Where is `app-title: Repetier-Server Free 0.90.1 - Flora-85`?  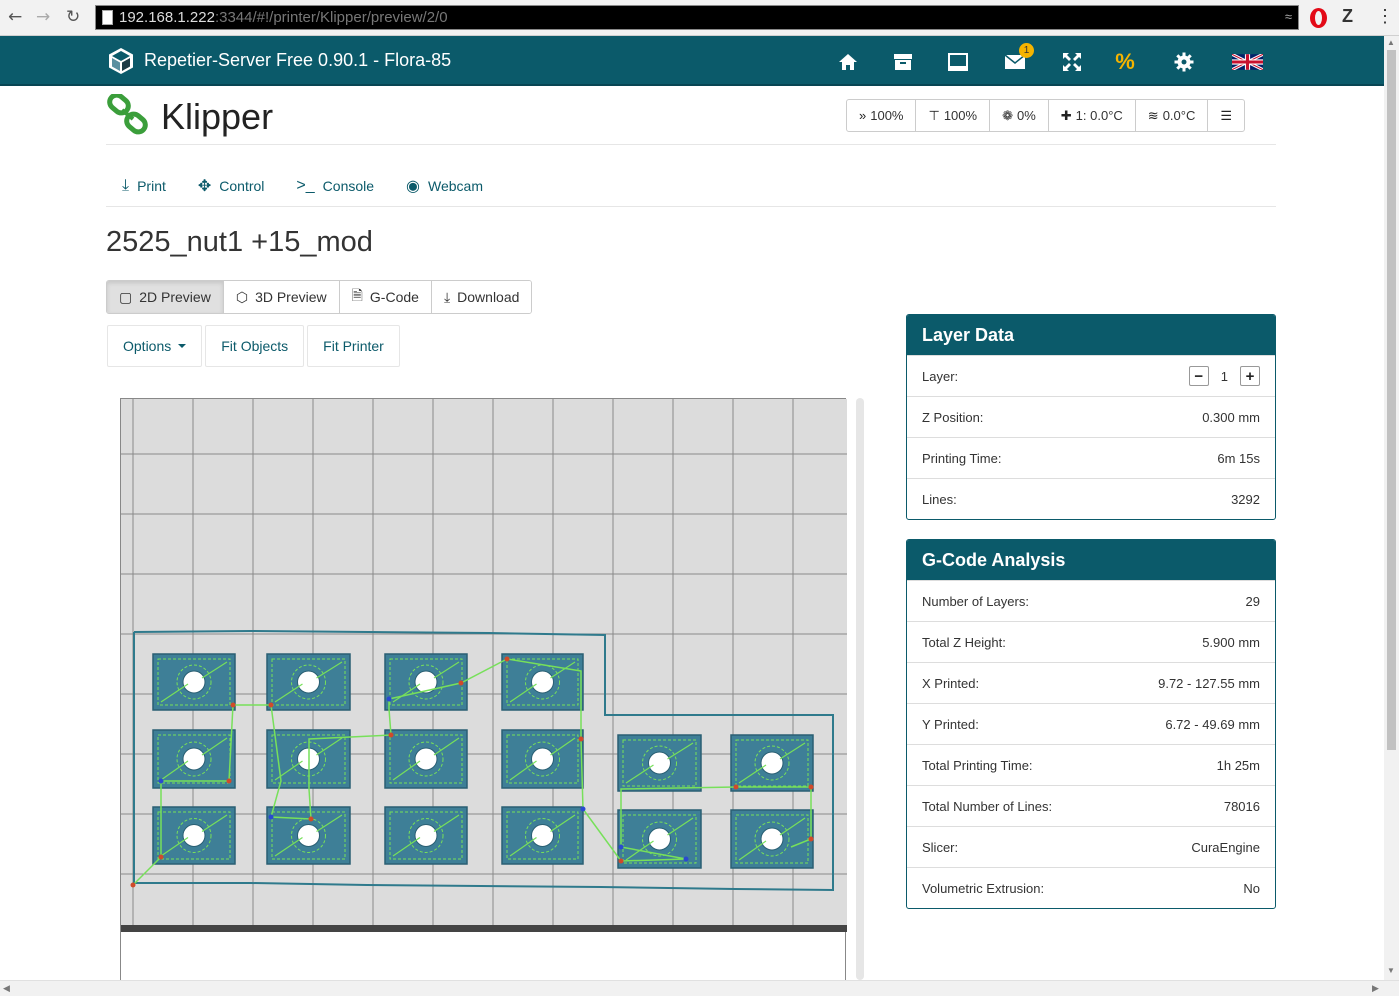 app-title: Repetier-Server Free 0.90.1 - Flora-85 is located at coordinates (298, 60).